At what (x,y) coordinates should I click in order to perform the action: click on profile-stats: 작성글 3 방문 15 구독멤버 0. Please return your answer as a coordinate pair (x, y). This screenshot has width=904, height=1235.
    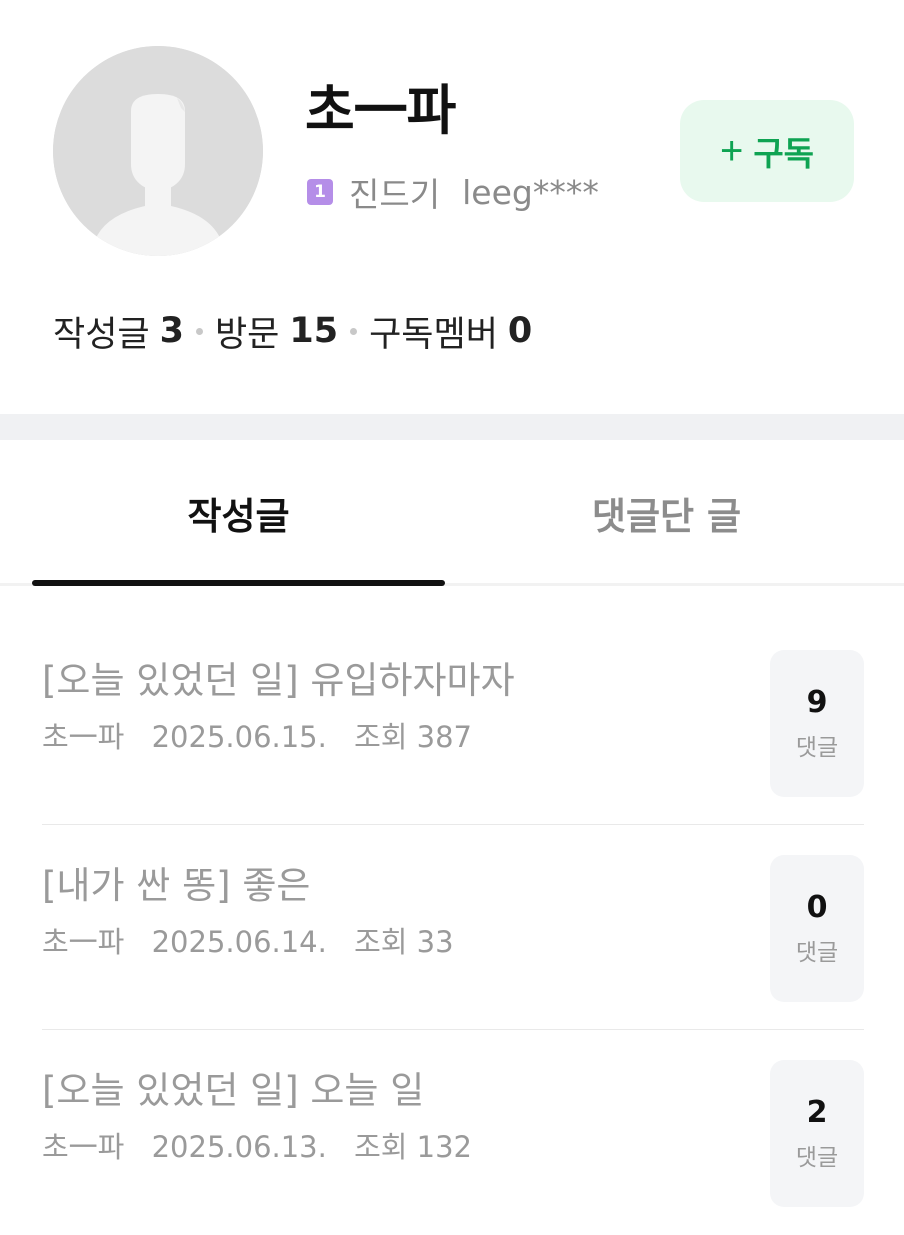
    Looking at the image, I should click on (292, 331).